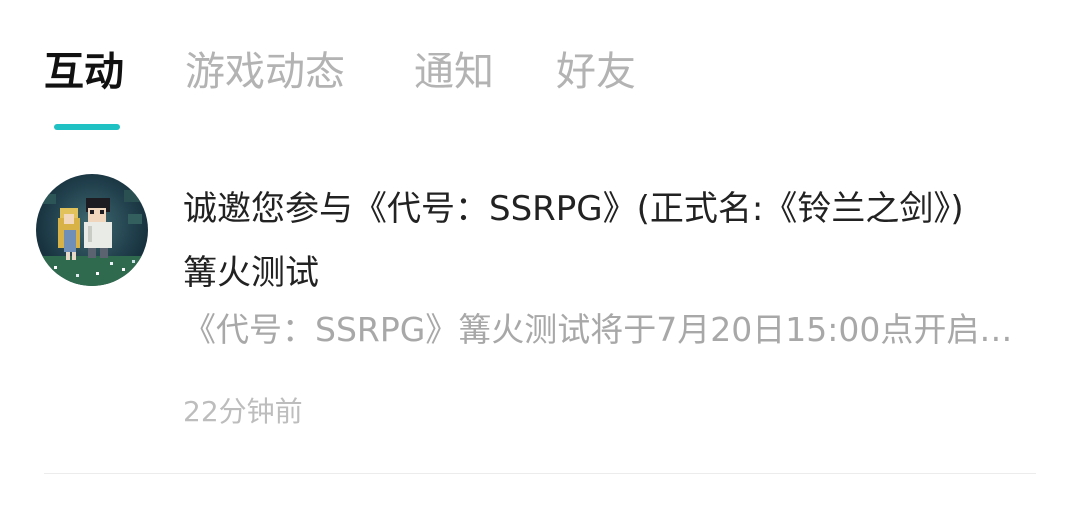 The width and height of the screenshot is (1080, 518). I want to click on notification-preview: 《代号：SSRPG》篝火测试将于7月20日15:00点开启，欢迎各位参与, so click(608, 329).